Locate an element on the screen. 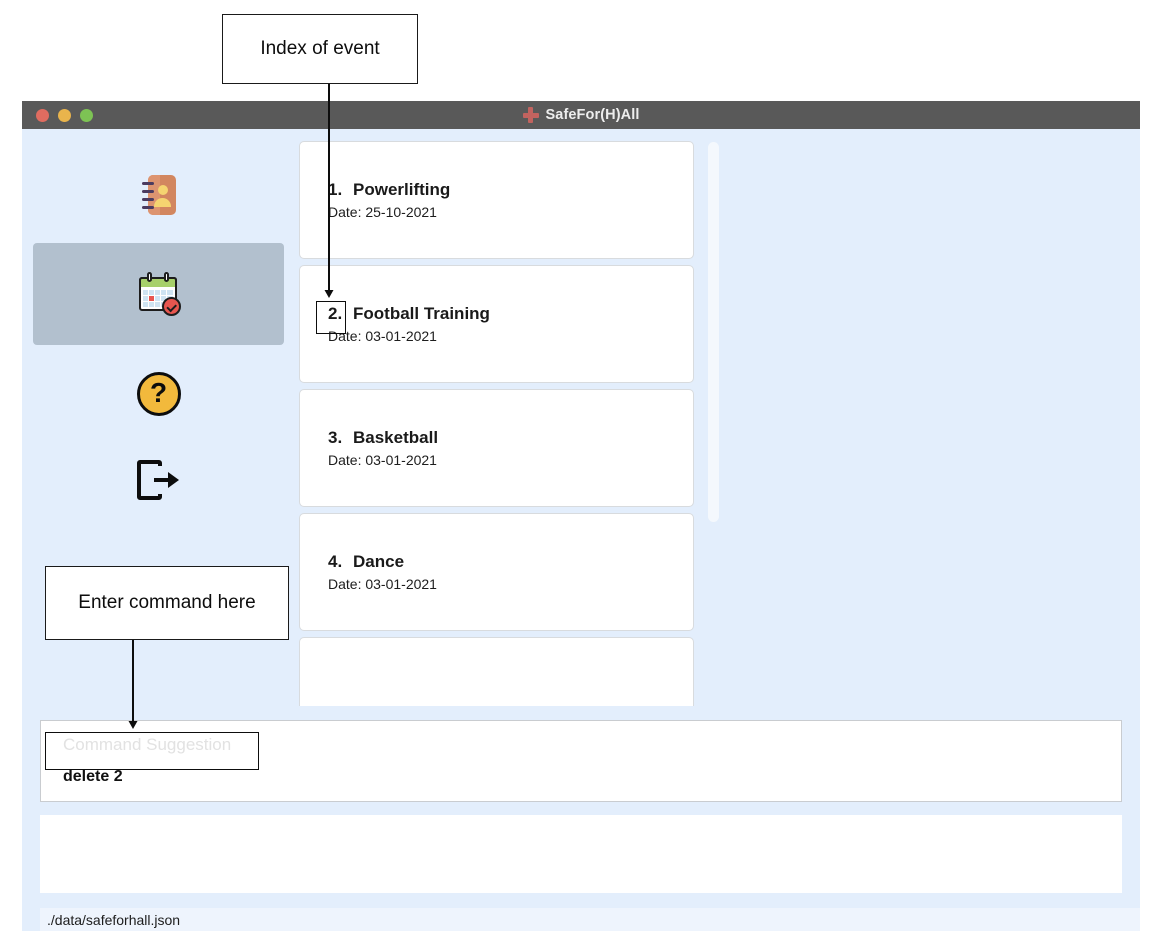  event-title: Football Training is located at coordinates (421, 313).